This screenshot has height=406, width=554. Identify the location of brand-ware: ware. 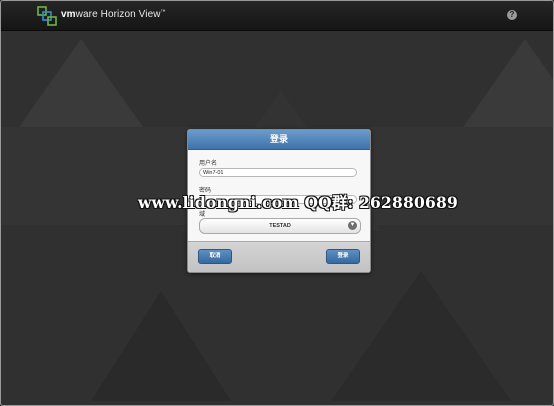
(86, 14).